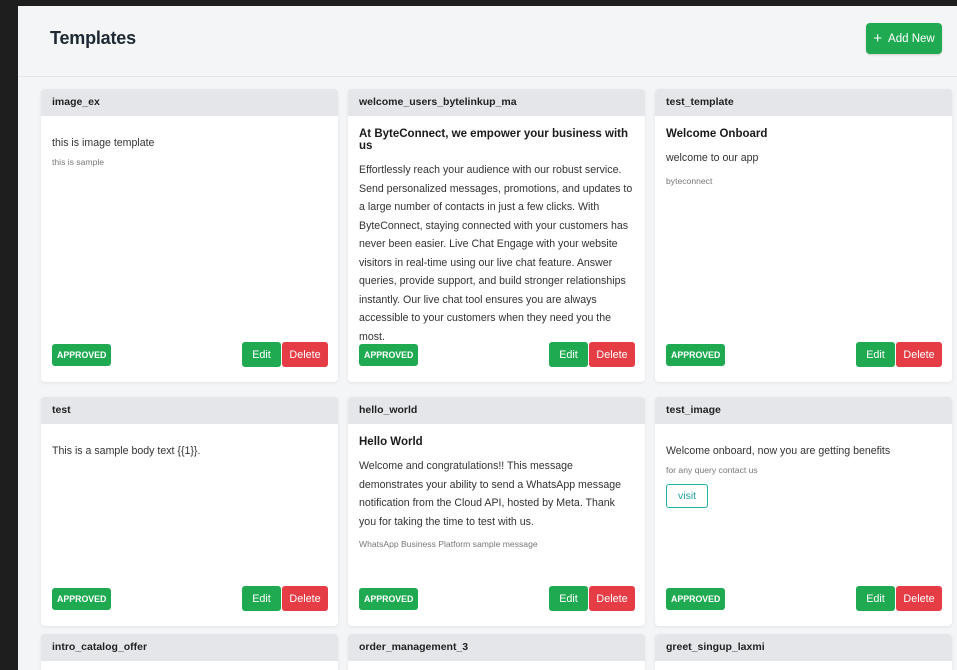 This screenshot has width=957, height=670. What do you see at coordinates (803, 647) in the screenshot?
I see `template-name: greet_singup_laxmi` at bounding box center [803, 647].